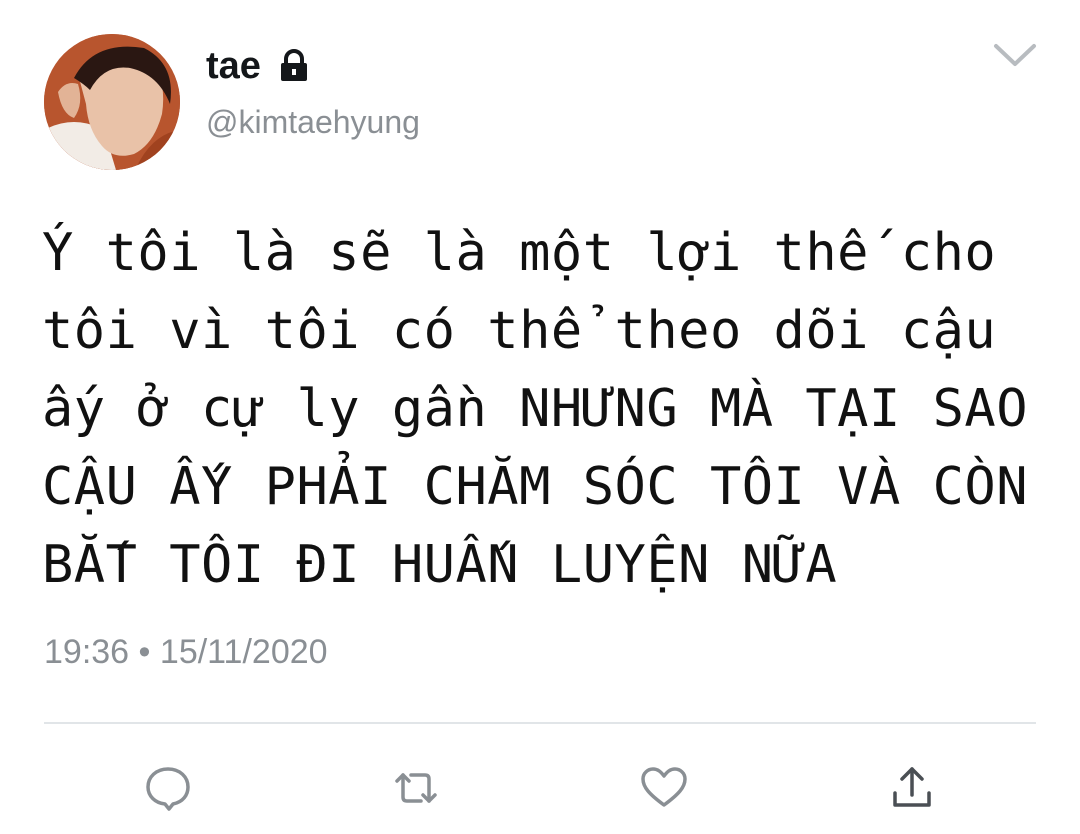 The width and height of the screenshot is (1080, 834). Describe the element at coordinates (233, 66) in the screenshot. I see `display-name-text: tae` at that location.